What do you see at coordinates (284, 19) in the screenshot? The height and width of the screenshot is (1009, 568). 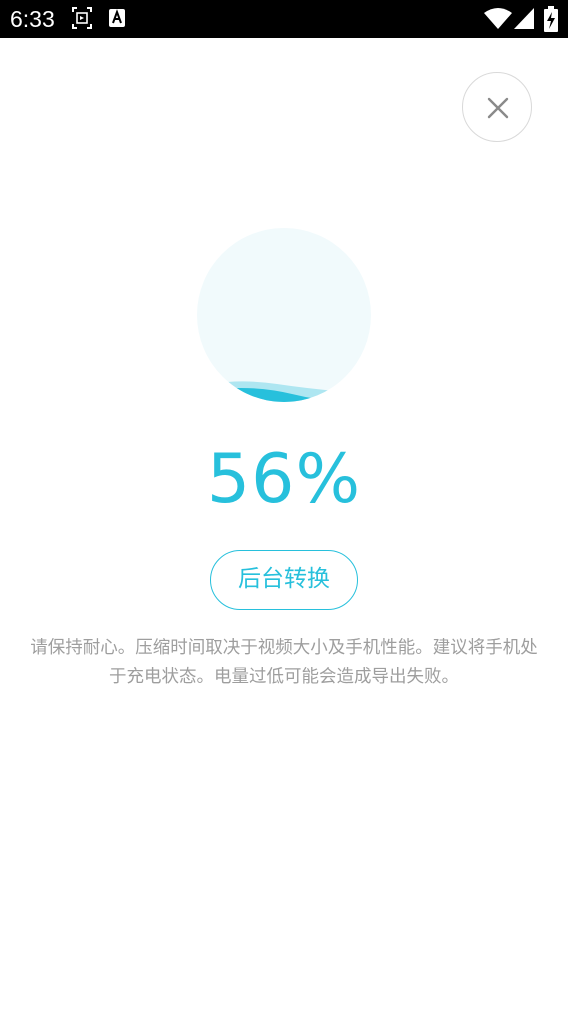 I see `status-bar: 6:33` at bounding box center [284, 19].